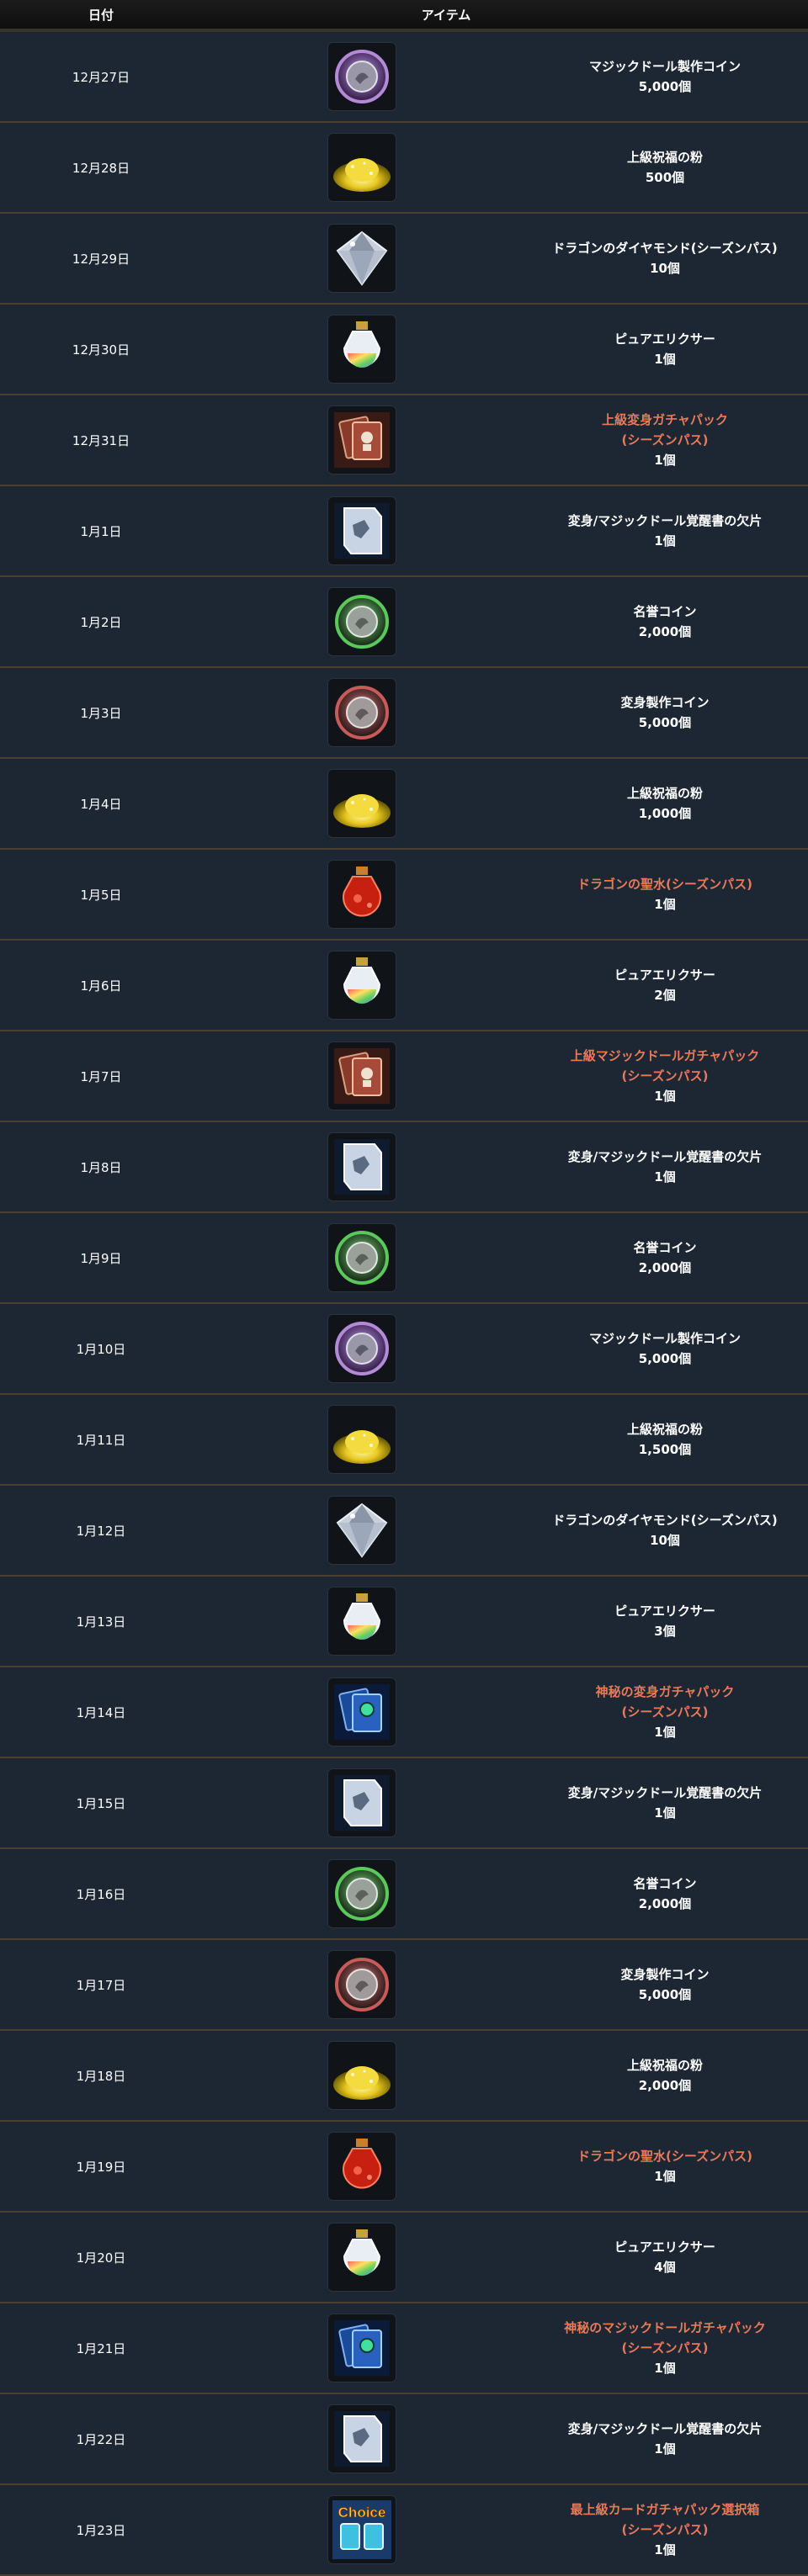  I want to click on table-row: 1月11日 上級祝福の粉 1,500個, so click(404, 1441).